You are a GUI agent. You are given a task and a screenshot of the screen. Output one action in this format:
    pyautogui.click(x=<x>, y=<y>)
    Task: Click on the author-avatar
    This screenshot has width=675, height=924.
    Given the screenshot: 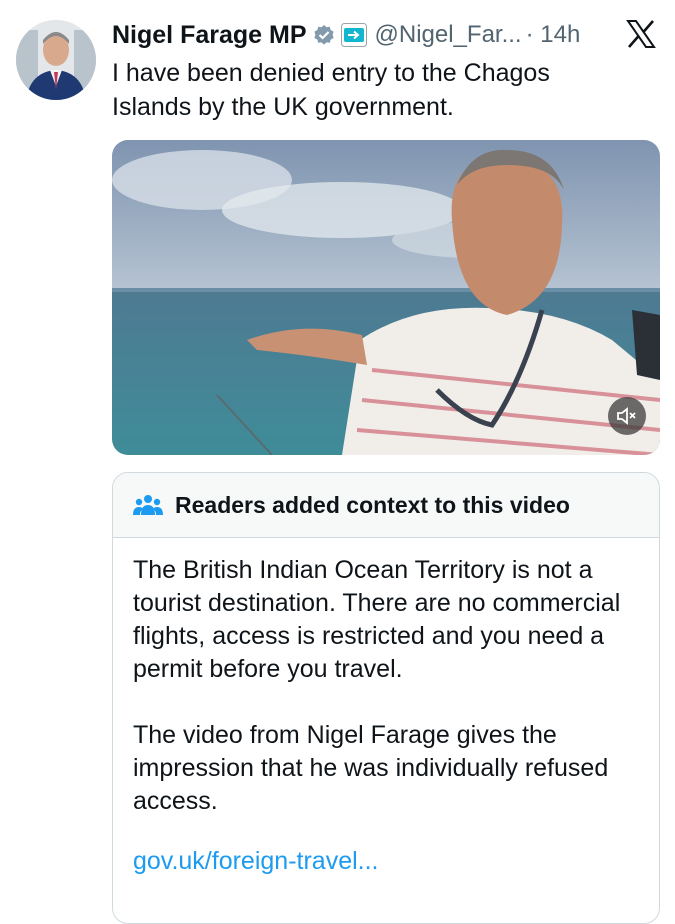 What is the action you would take?
    pyautogui.click(x=56, y=60)
    